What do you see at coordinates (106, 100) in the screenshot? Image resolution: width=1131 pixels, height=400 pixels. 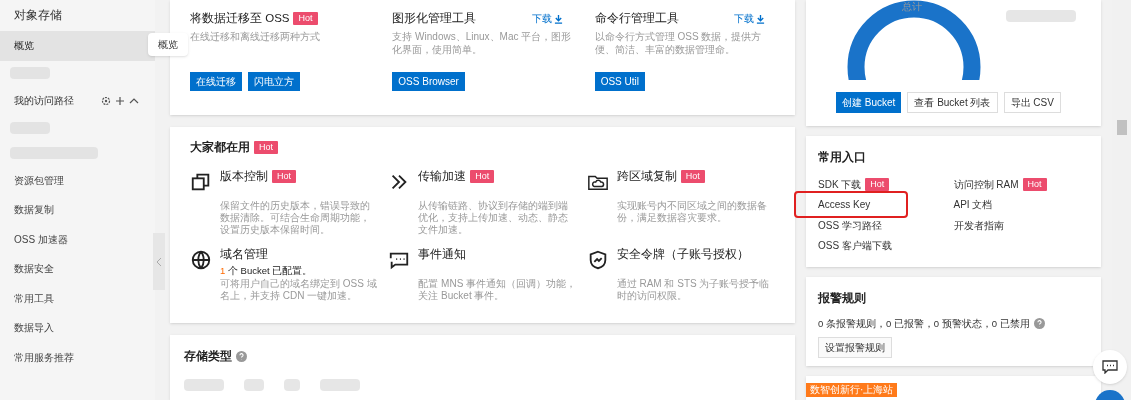 I see `settings-icon` at bounding box center [106, 100].